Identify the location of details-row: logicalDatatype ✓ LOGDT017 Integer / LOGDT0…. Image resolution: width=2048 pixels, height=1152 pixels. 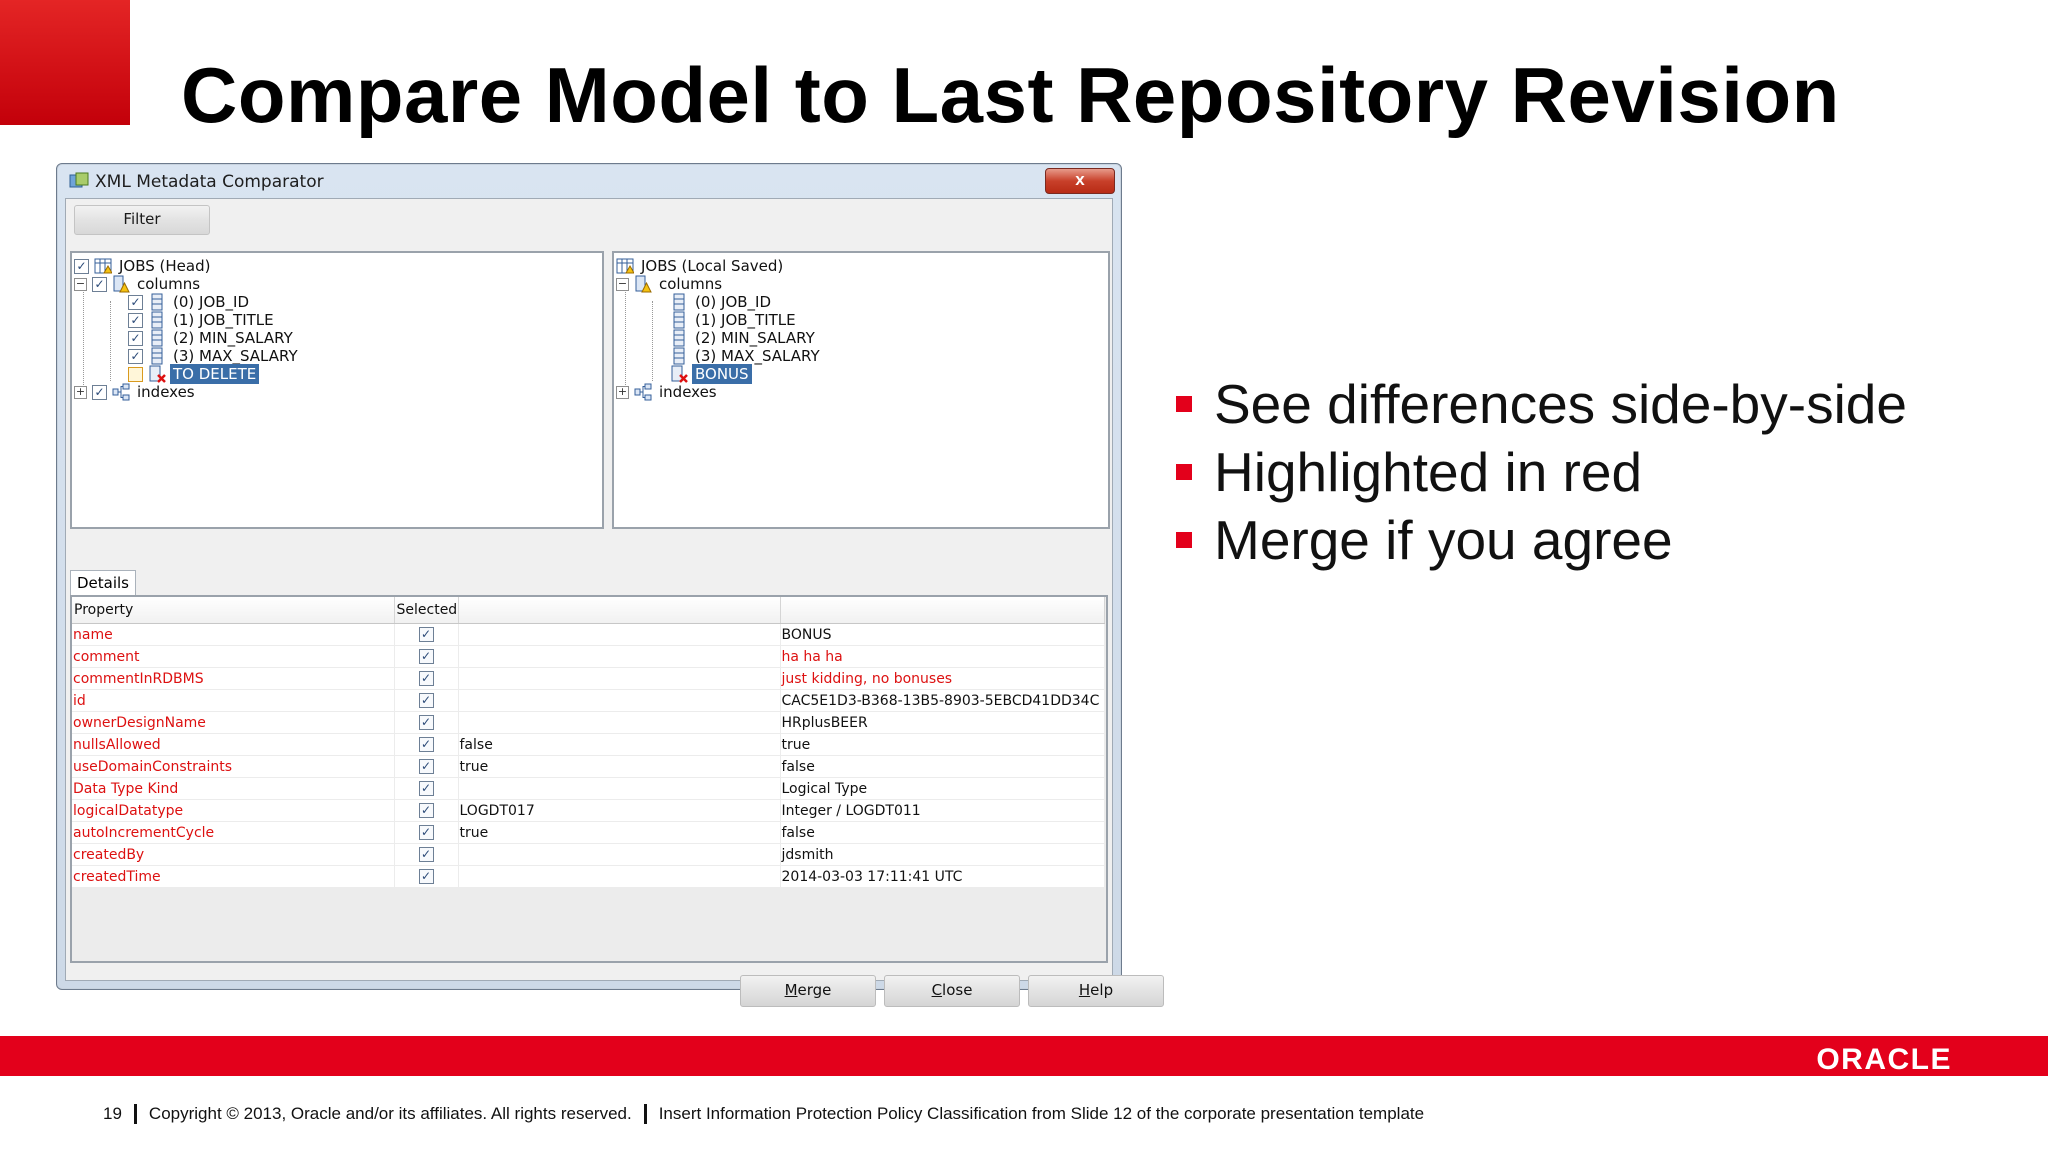
(588, 810).